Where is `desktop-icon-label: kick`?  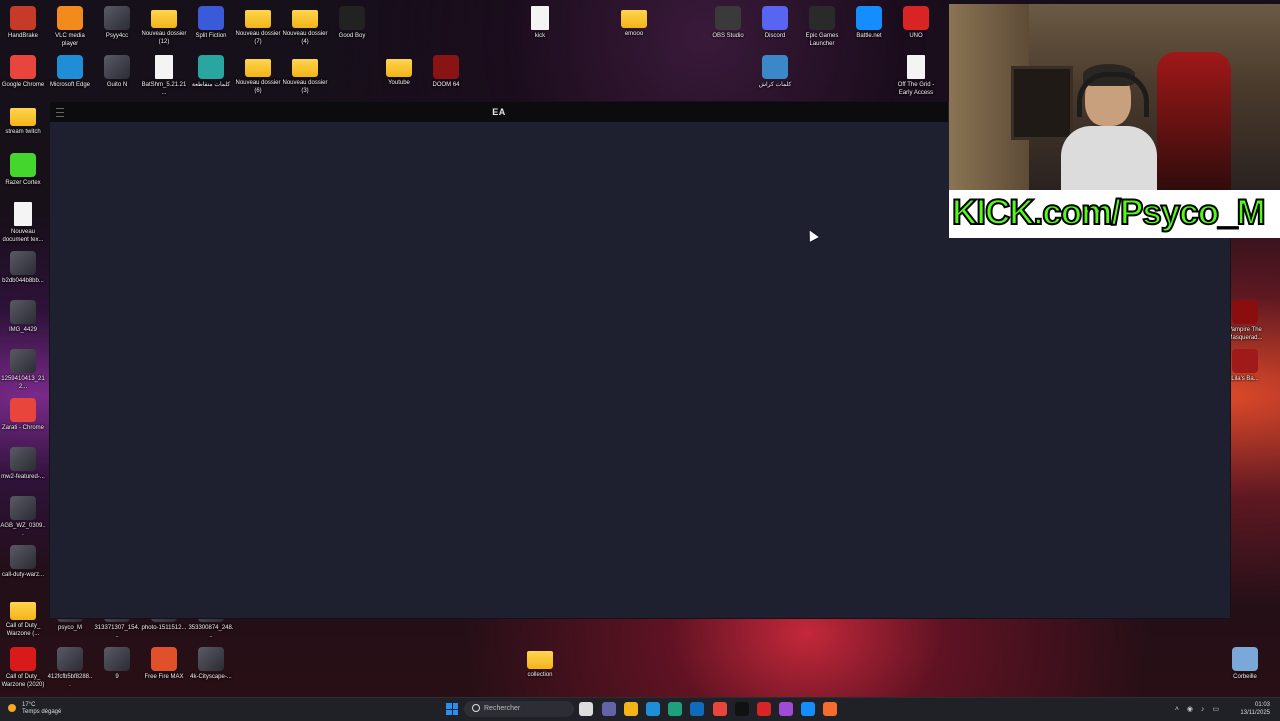 desktop-icon-label: kick is located at coordinates (540, 36).